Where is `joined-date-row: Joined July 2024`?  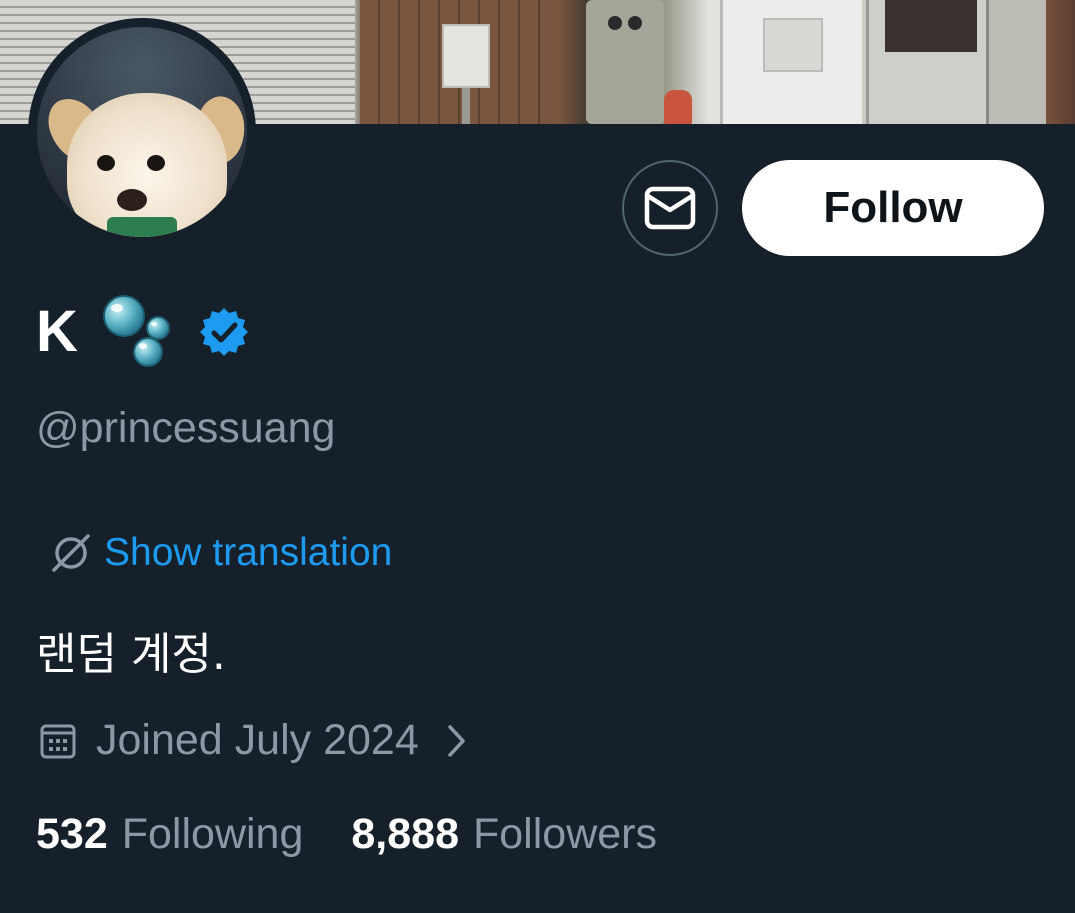
joined-date-row: Joined July 2024 is located at coordinates (254, 740).